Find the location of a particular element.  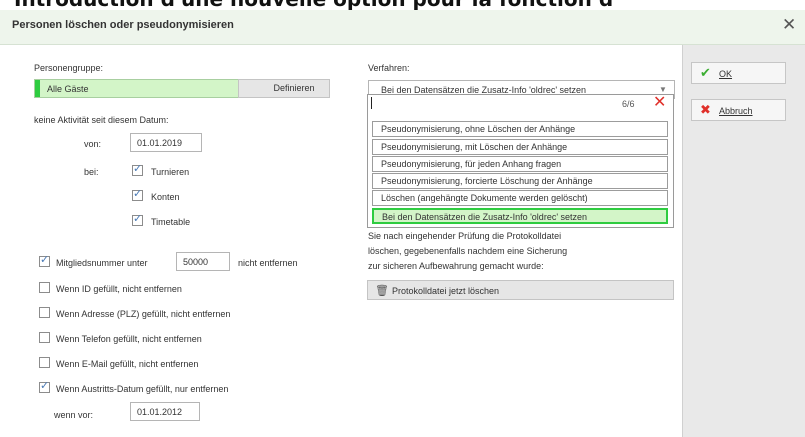

cancel-label: Abbruch is located at coordinates (736, 111).